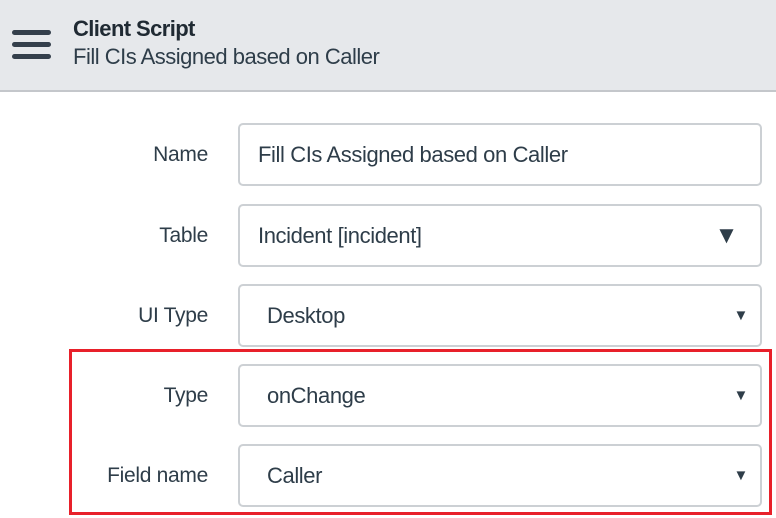 This screenshot has height=518, width=776. I want to click on table-row: Table Incident [incident] ▼, so click(388, 235).